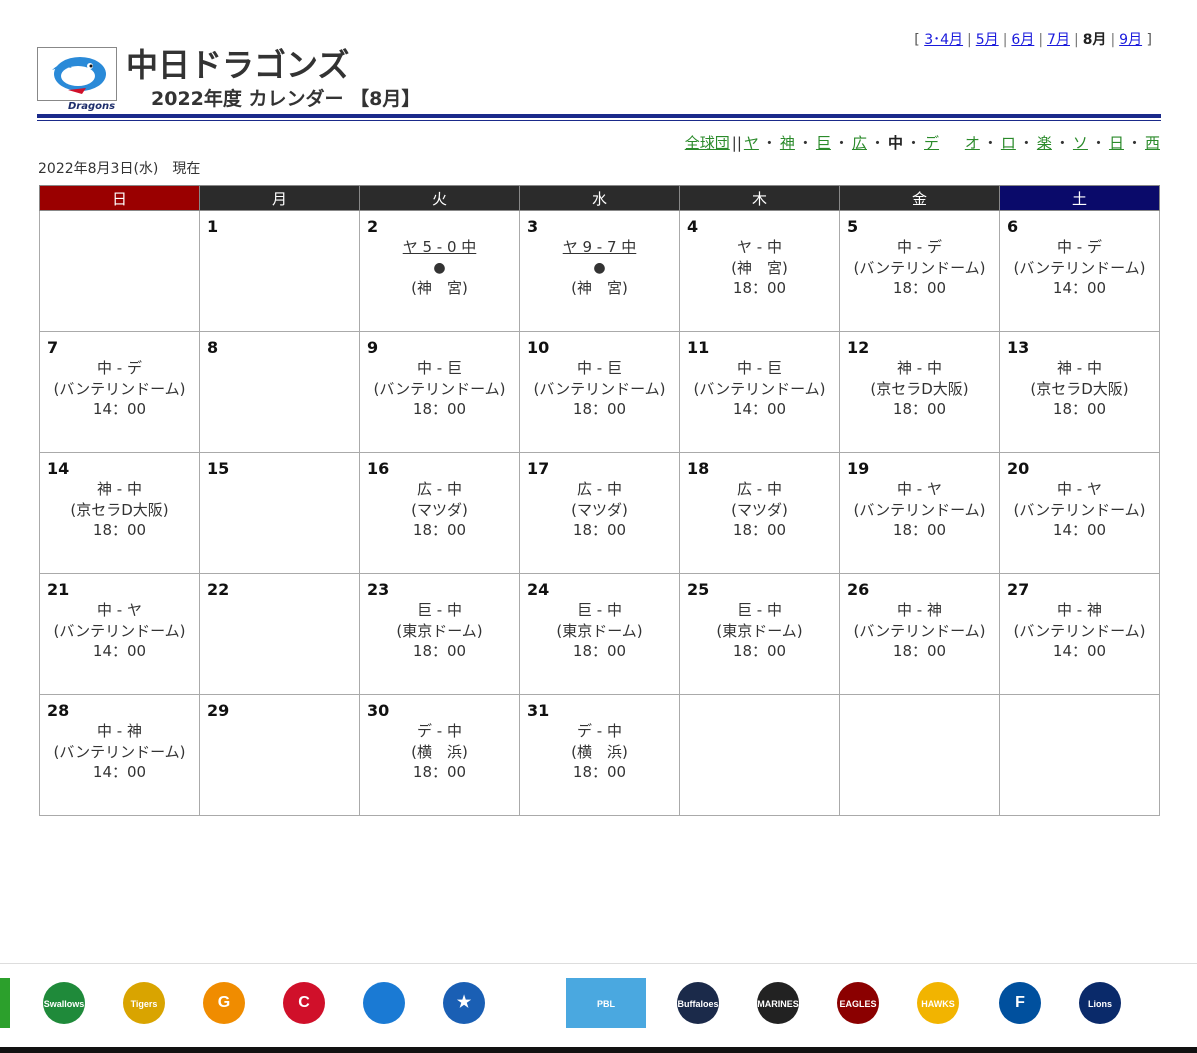 The height and width of the screenshot is (1053, 1197). I want to click on day-number: 6, so click(1013, 226).